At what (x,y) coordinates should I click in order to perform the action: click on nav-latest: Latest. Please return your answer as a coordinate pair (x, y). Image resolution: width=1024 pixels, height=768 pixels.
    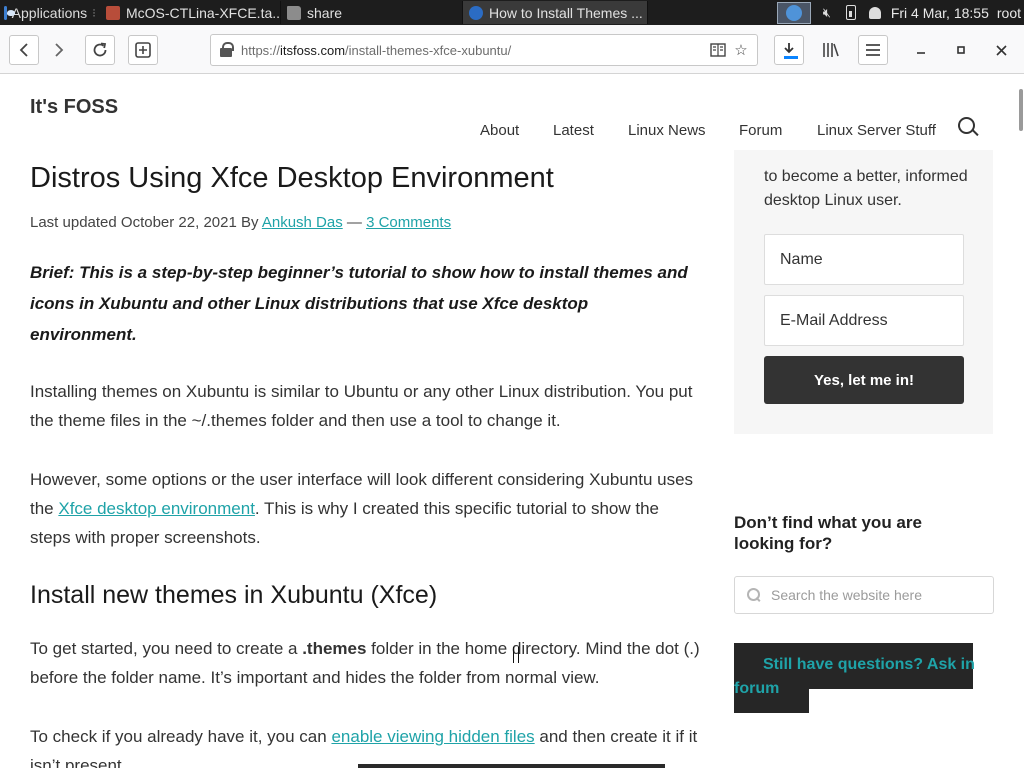
    Looking at the image, I should click on (573, 130).